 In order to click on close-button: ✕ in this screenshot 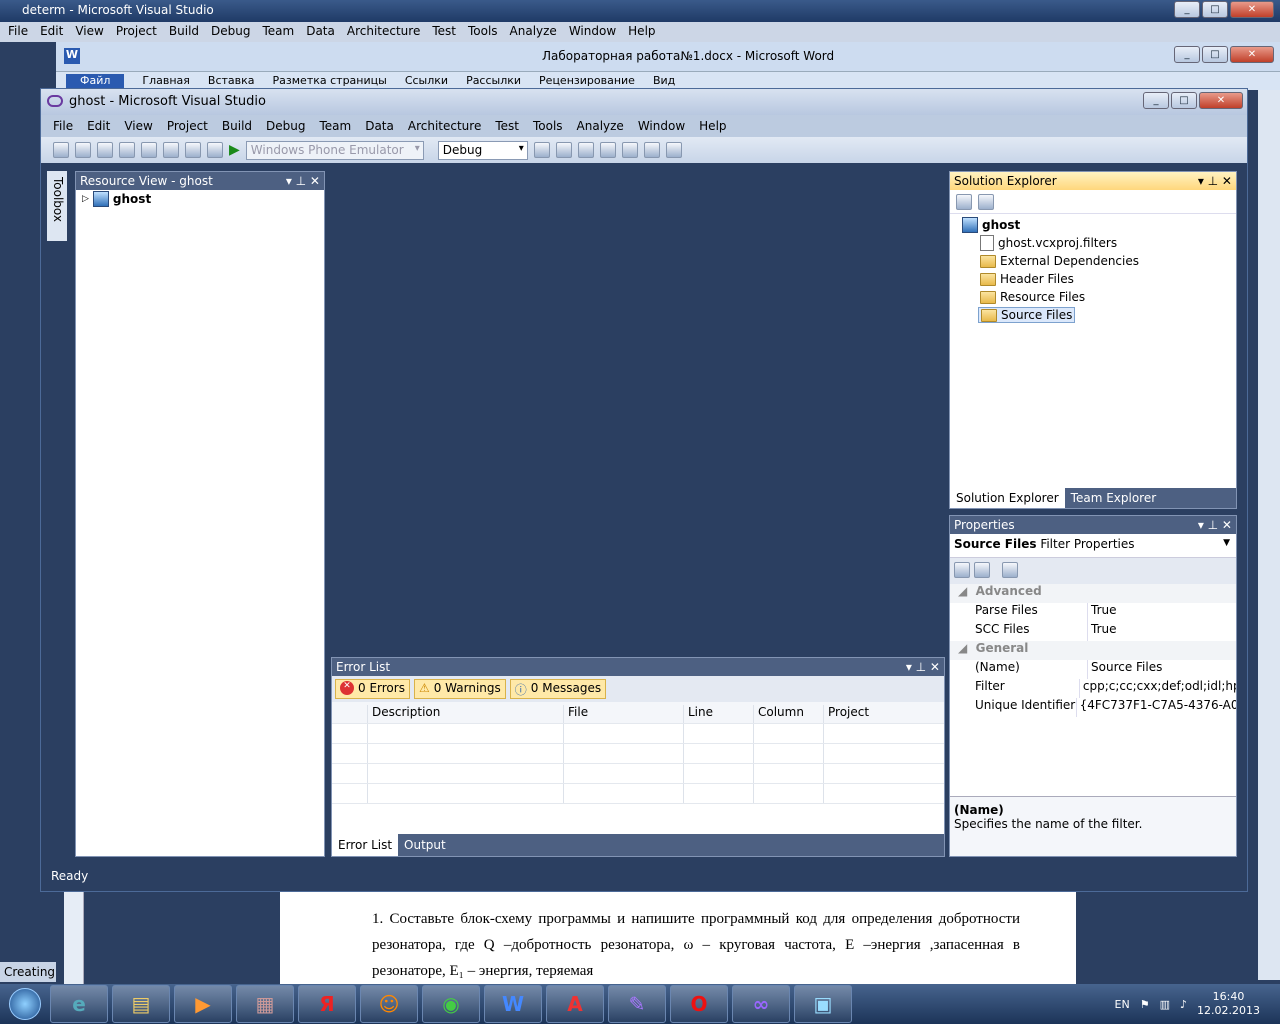, I will do `click(1252, 9)`.